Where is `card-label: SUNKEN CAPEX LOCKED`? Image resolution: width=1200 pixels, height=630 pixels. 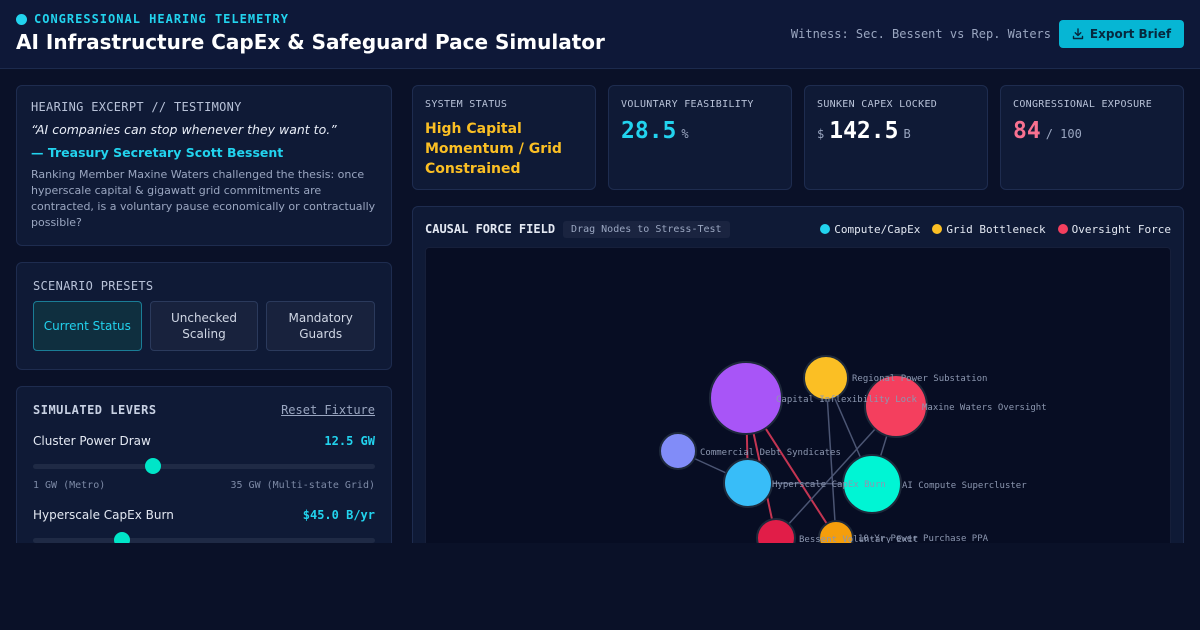 card-label: SUNKEN CAPEX LOCKED is located at coordinates (877, 104).